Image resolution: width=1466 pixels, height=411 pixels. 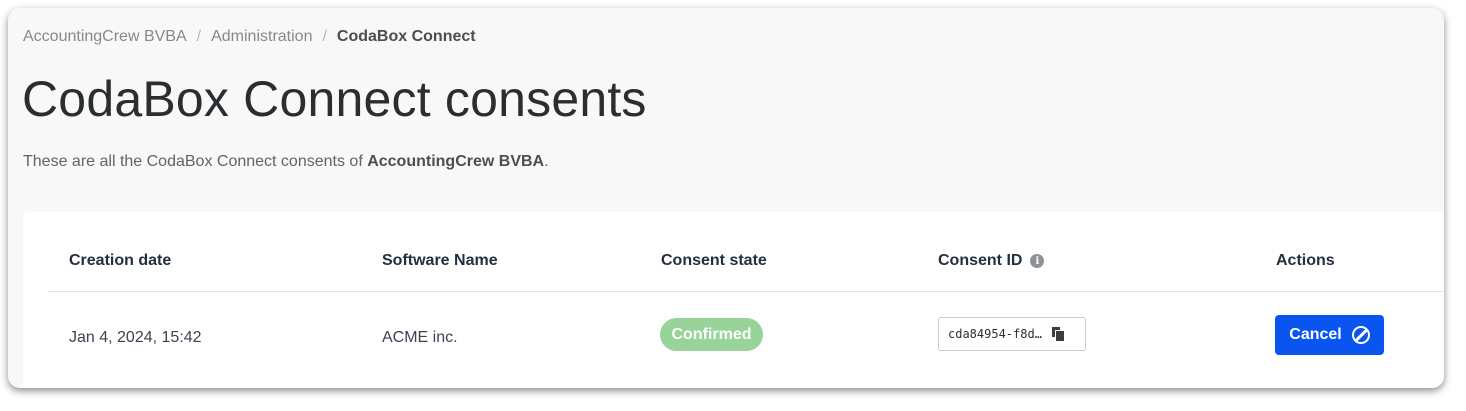 I want to click on header-consent-state: Consent state, so click(x=714, y=261).